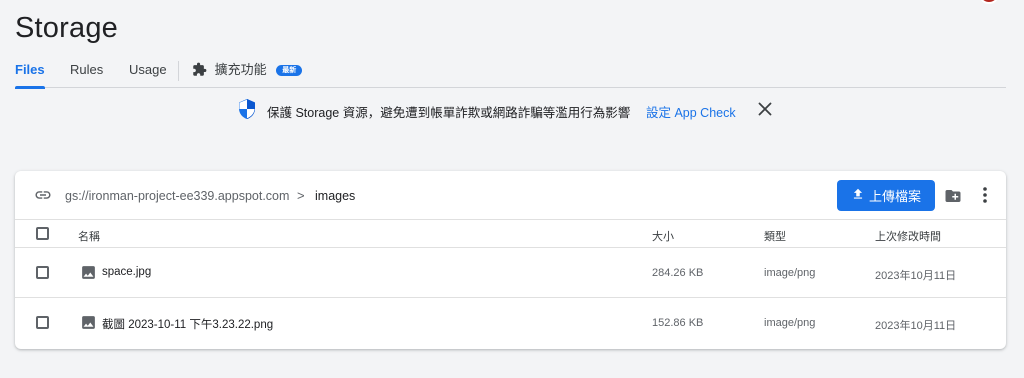  What do you see at coordinates (510, 234) in the screenshot?
I see `table-header: 名稱 大小 類型 上次修改時間` at bounding box center [510, 234].